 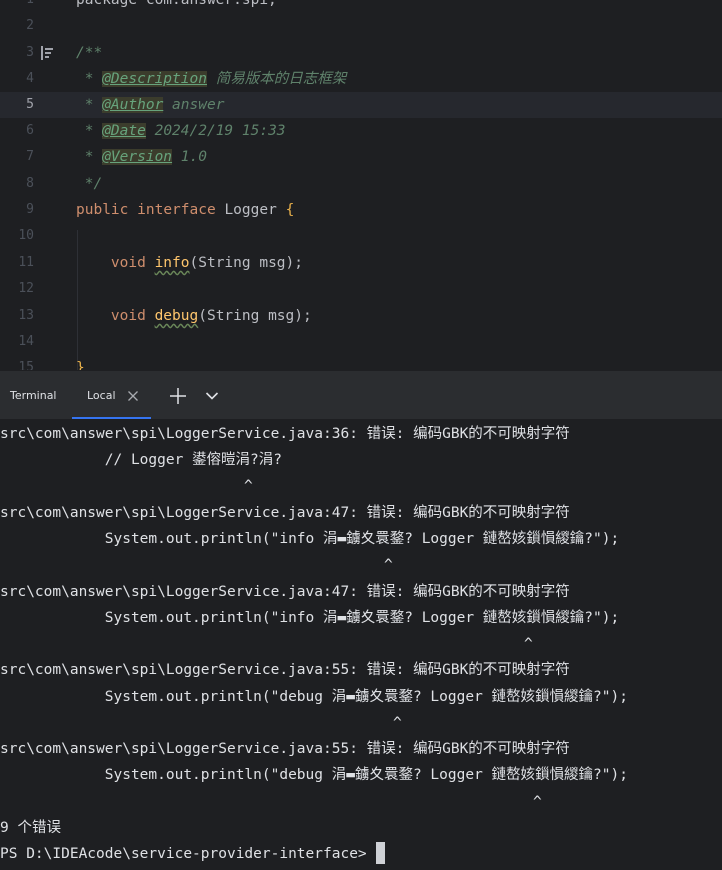 I want to click on terminal-cursor, so click(x=380, y=853).